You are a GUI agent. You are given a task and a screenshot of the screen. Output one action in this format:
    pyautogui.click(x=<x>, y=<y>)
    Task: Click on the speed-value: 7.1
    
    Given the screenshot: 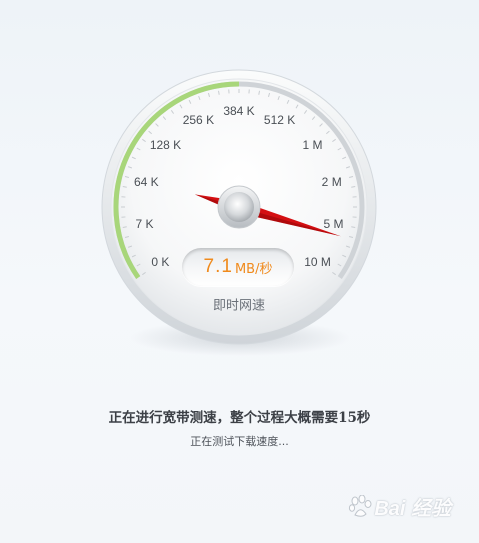 What is the action you would take?
    pyautogui.click(x=218, y=266)
    